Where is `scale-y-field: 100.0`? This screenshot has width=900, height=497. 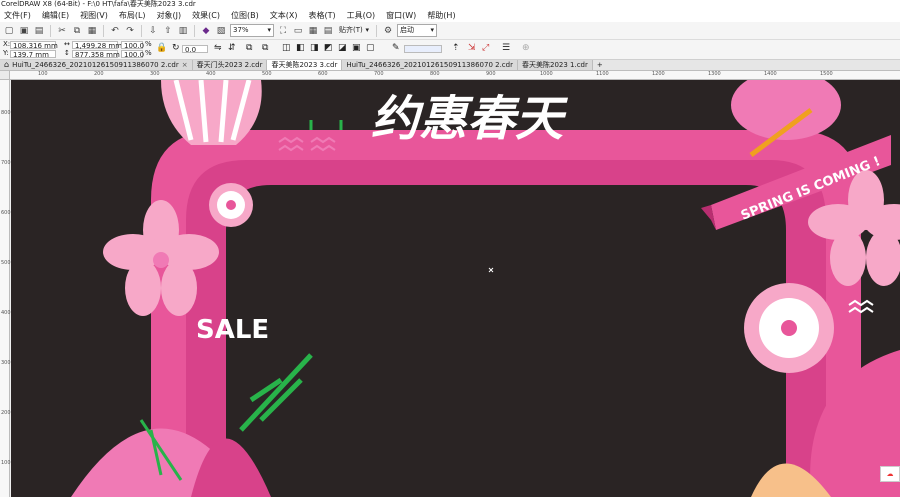 scale-y-field: 100.0 is located at coordinates (132, 54).